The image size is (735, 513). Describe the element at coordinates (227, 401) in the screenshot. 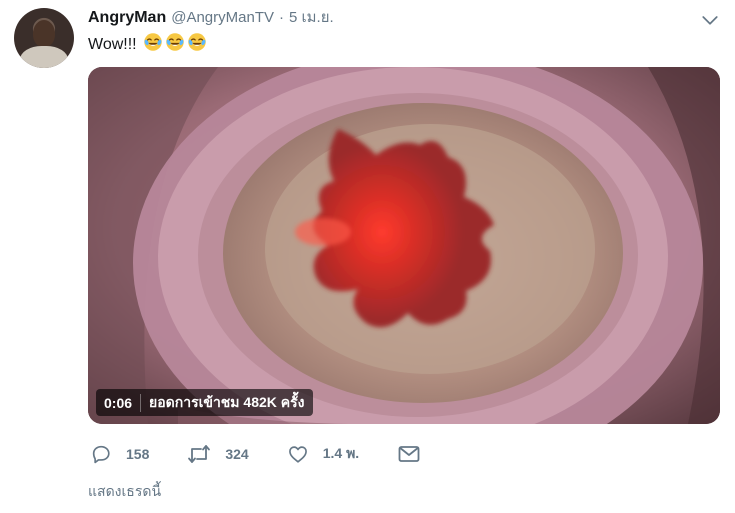

I see `video-views: ยอดการเข้าชม 482K ครั้ง` at that location.